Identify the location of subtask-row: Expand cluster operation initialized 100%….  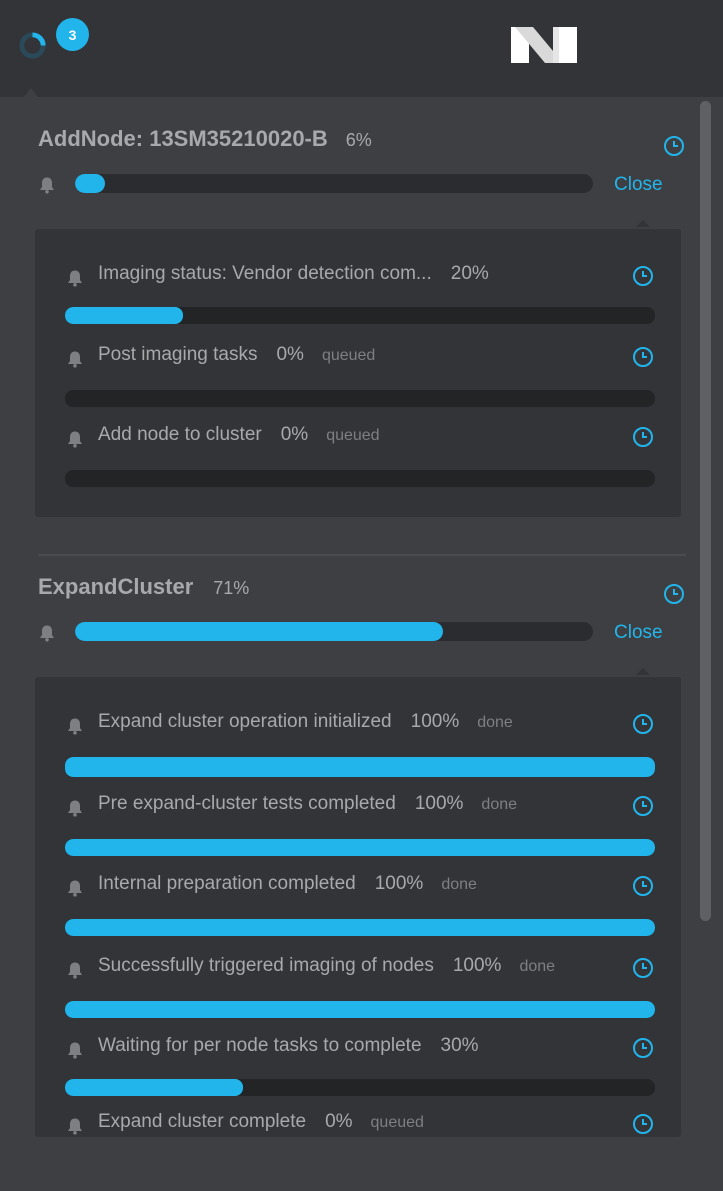
(358, 751).